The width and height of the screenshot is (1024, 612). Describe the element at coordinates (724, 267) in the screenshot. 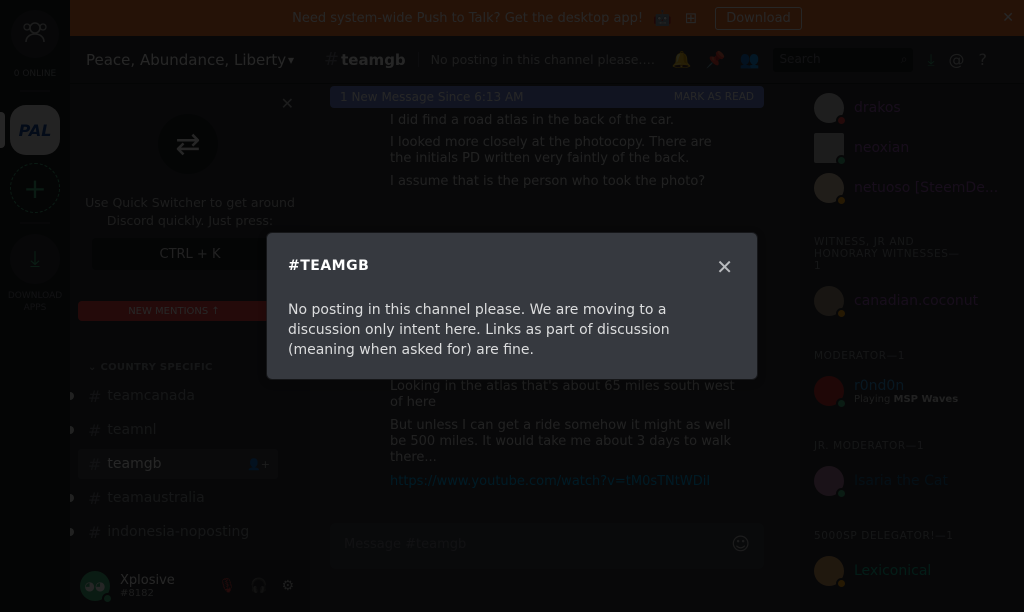

I see `close-icon: ✕` at that location.